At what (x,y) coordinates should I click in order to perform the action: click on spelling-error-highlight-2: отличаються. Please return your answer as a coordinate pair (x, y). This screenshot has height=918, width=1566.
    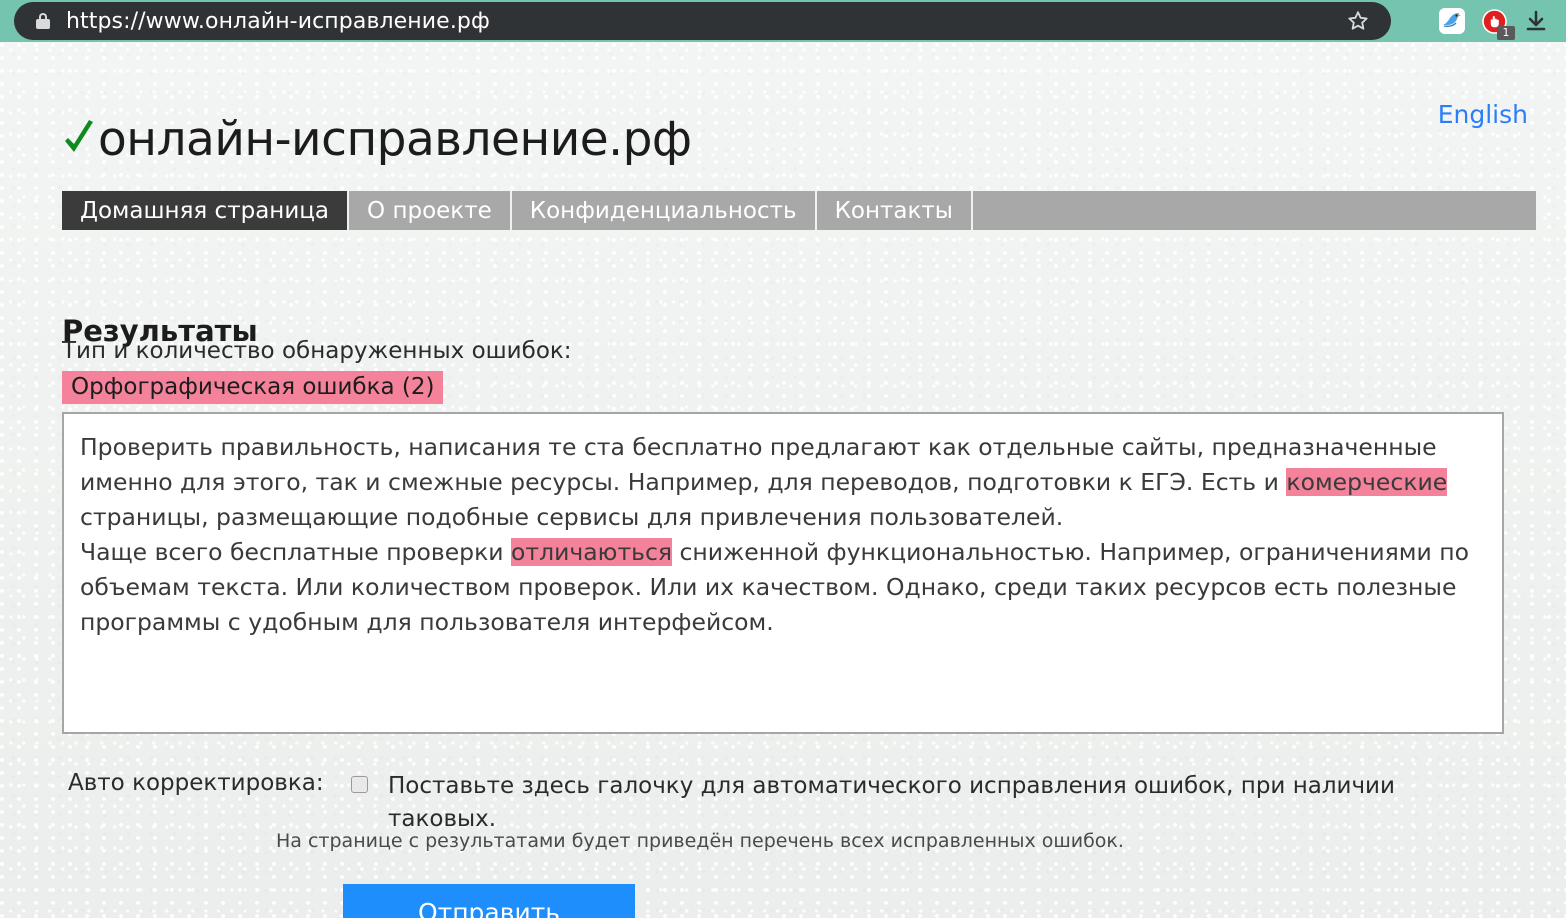
    Looking at the image, I should click on (592, 552).